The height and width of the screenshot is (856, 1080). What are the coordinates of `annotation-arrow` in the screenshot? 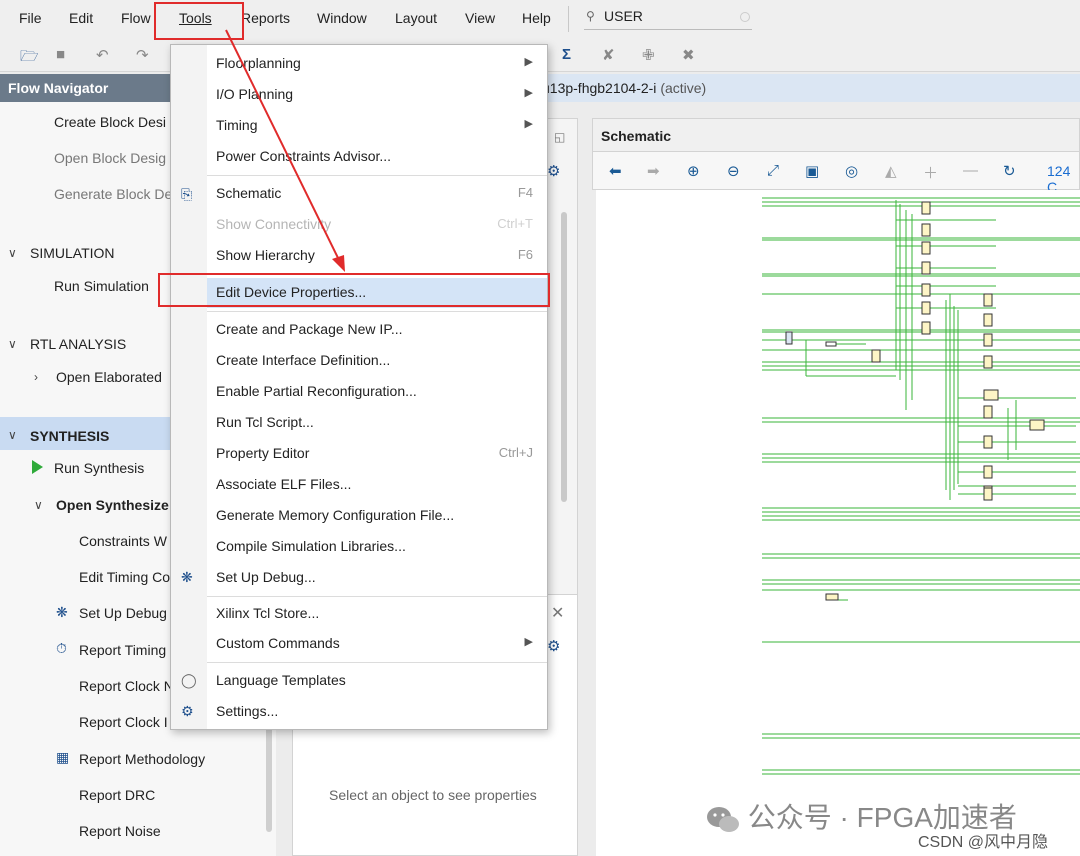 It's located at (285, 150).